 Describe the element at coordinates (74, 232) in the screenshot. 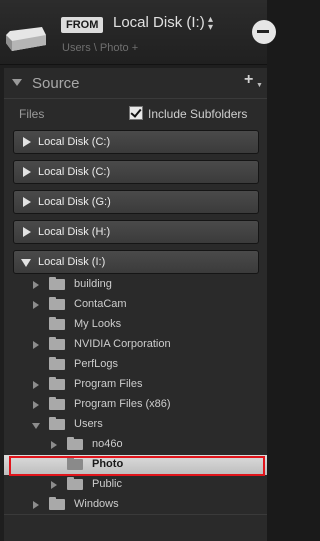

I see `volume-label: Local Disk (H:)` at that location.